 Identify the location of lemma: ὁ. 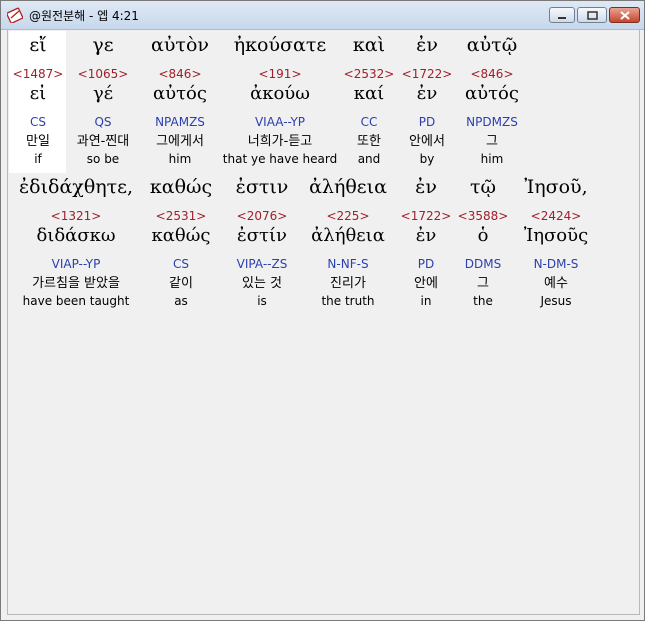
(483, 235).